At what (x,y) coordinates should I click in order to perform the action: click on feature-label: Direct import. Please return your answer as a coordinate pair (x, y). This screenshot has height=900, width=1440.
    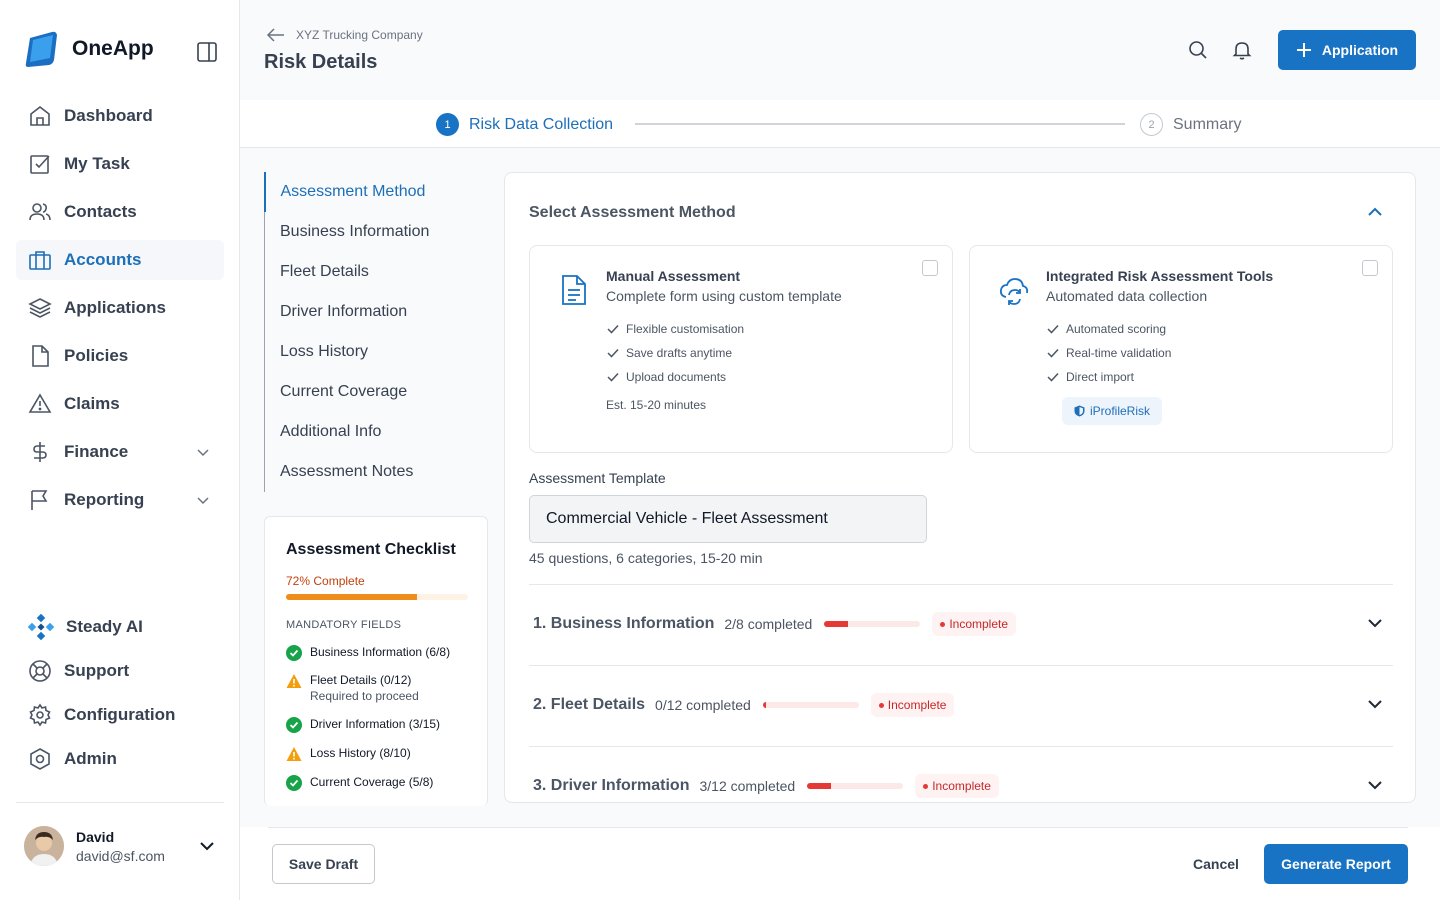
    Looking at the image, I should click on (1100, 377).